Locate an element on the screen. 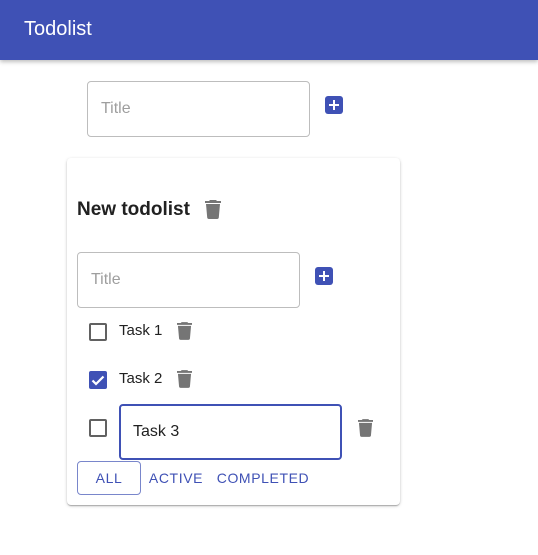 The image size is (538, 555). app-bar: Todolist is located at coordinates (269, 30).